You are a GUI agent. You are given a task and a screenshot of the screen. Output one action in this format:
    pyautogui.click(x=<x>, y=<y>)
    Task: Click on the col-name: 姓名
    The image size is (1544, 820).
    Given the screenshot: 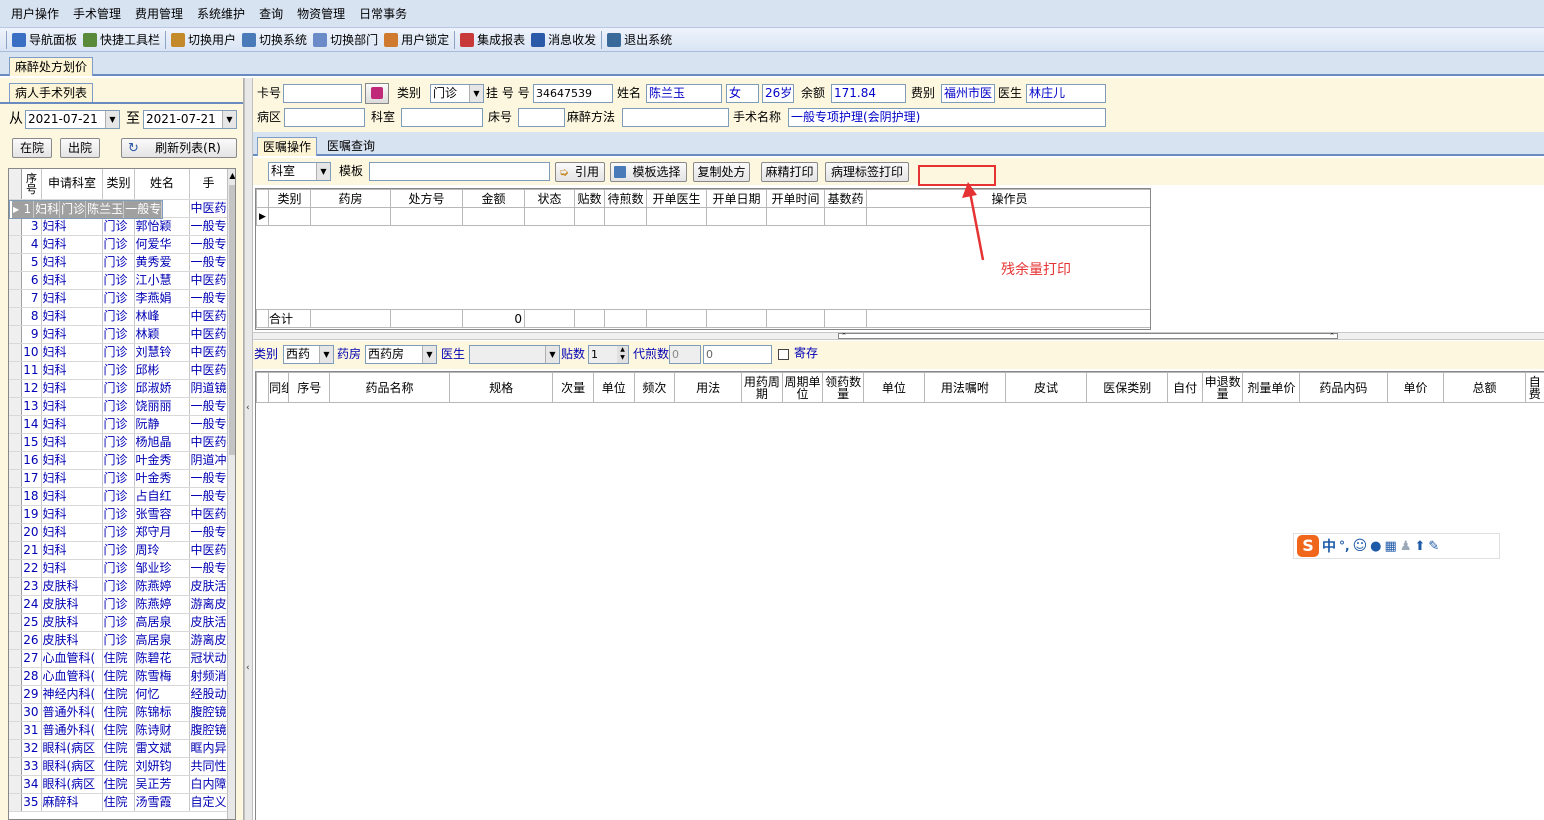 What is the action you would take?
    pyautogui.click(x=162, y=184)
    